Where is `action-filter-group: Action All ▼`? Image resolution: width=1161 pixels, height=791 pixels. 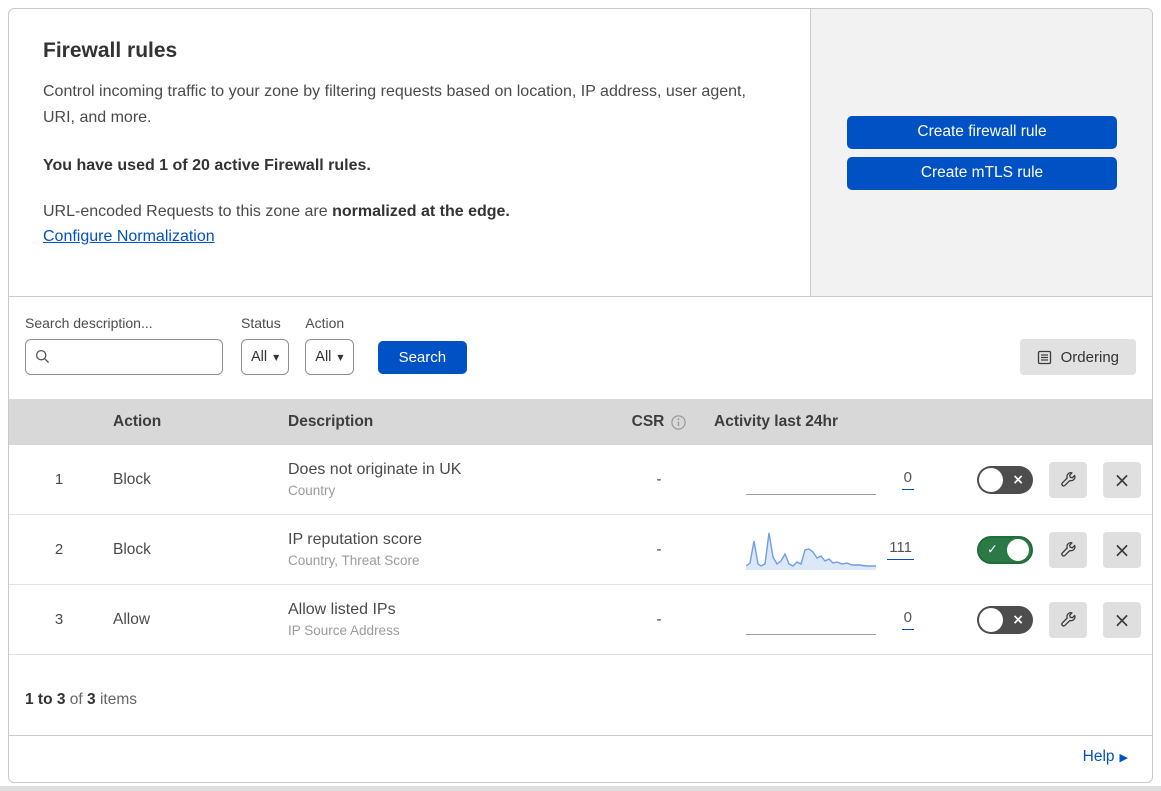
action-filter-group: Action All ▼ is located at coordinates (329, 345).